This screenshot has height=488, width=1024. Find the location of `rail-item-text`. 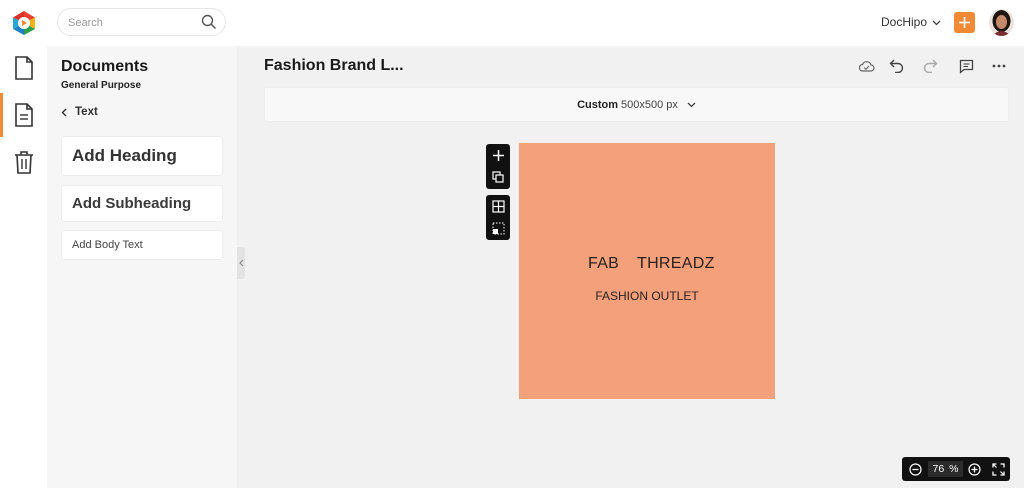

rail-item-text is located at coordinates (23, 115).